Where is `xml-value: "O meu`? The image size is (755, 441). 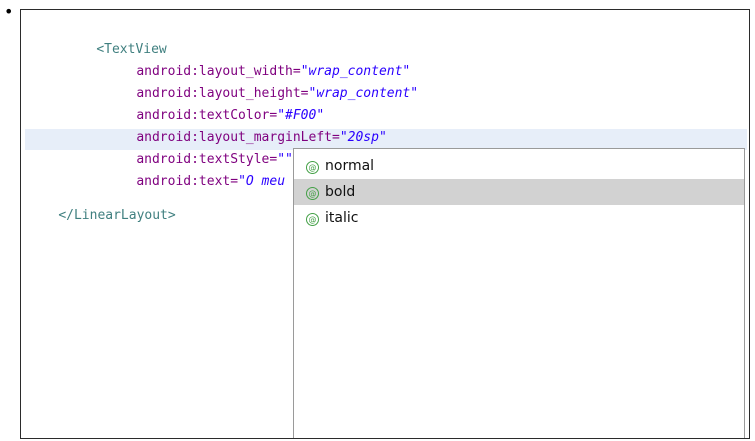
xml-value: "O meu is located at coordinates (262, 181).